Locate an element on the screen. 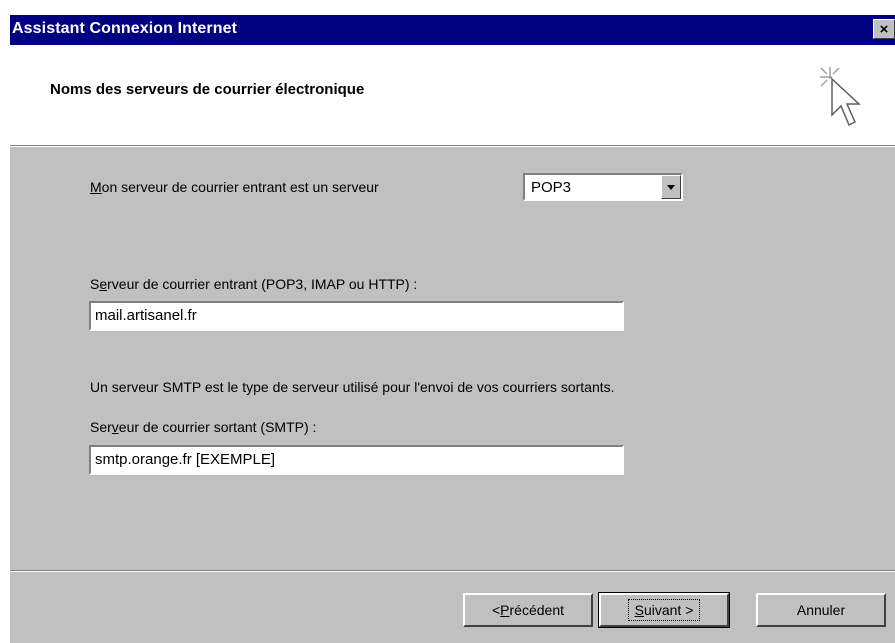 The height and width of the screenshot is (643, 895). next-key: S is located at coordinates (639, 610).